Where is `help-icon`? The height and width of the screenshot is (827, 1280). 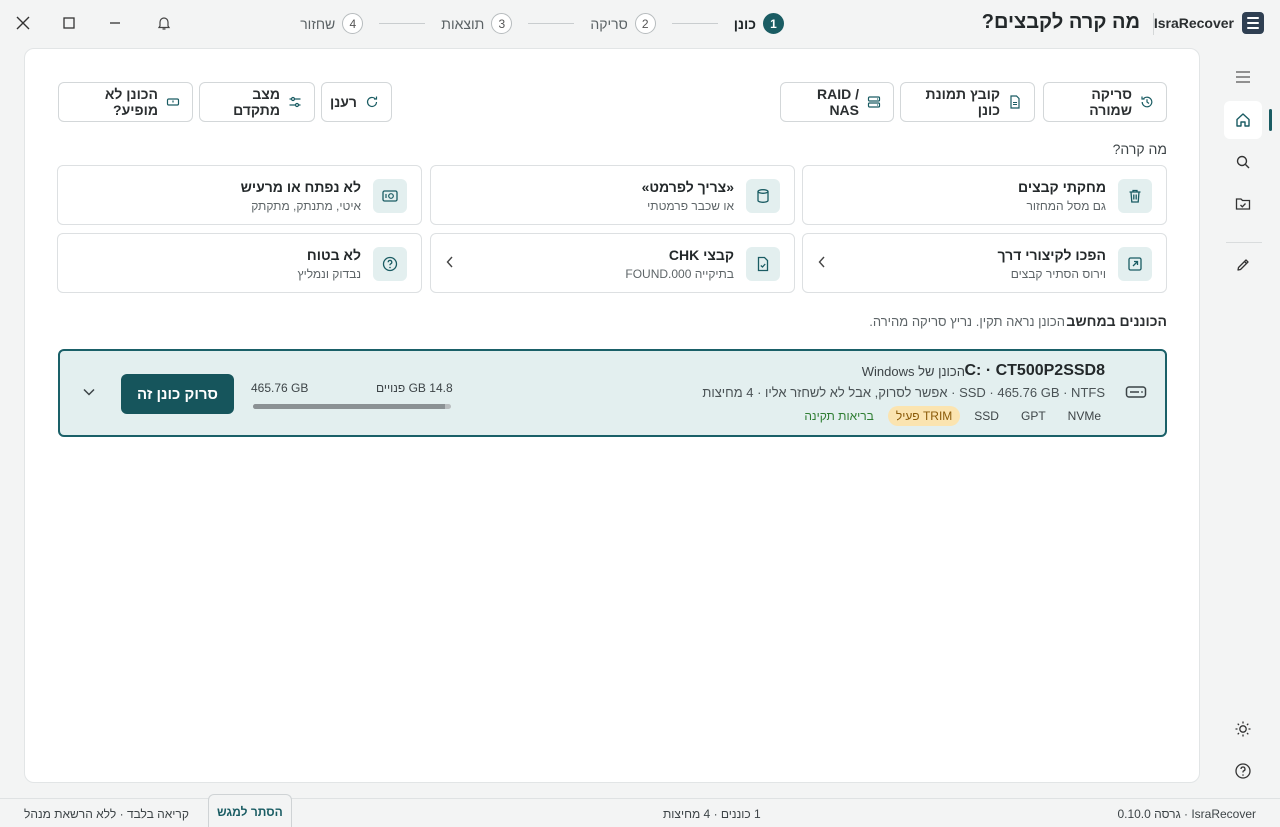
help-icon is located at coordinates (1243, 771).